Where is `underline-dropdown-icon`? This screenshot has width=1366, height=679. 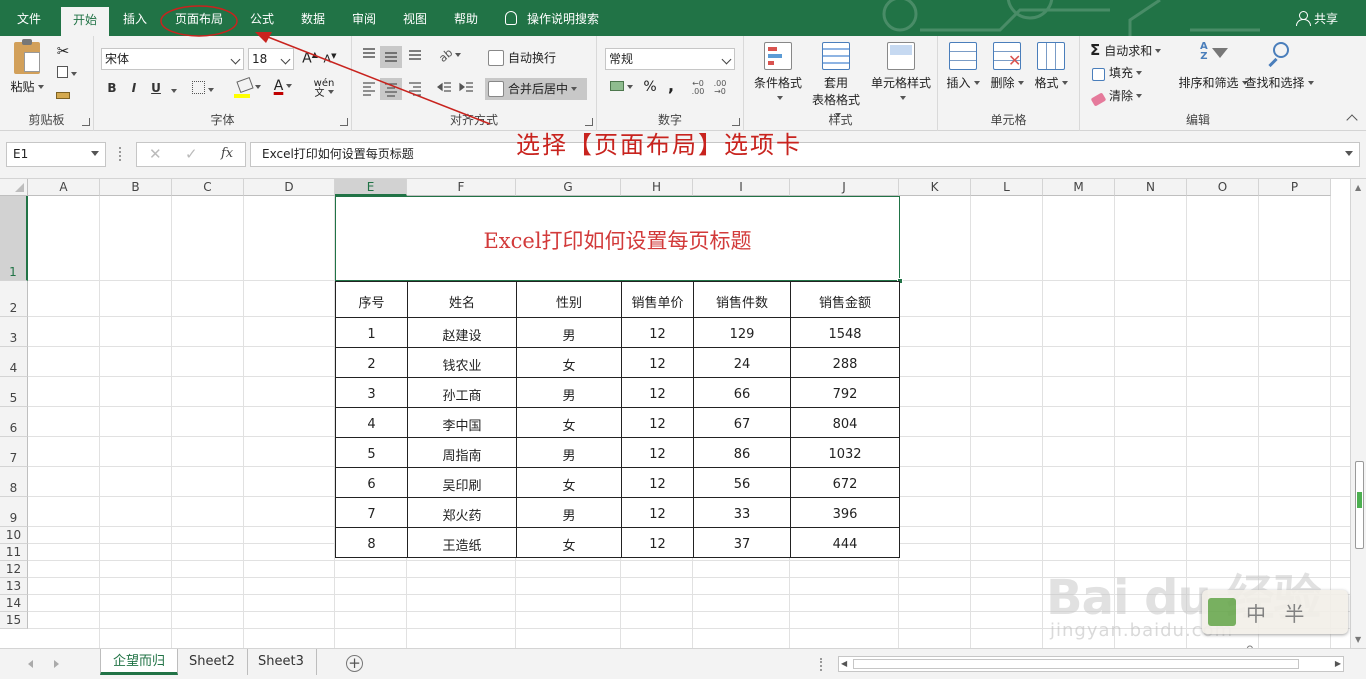
underline-dropdown-icon is located at coordinates (172, 91).